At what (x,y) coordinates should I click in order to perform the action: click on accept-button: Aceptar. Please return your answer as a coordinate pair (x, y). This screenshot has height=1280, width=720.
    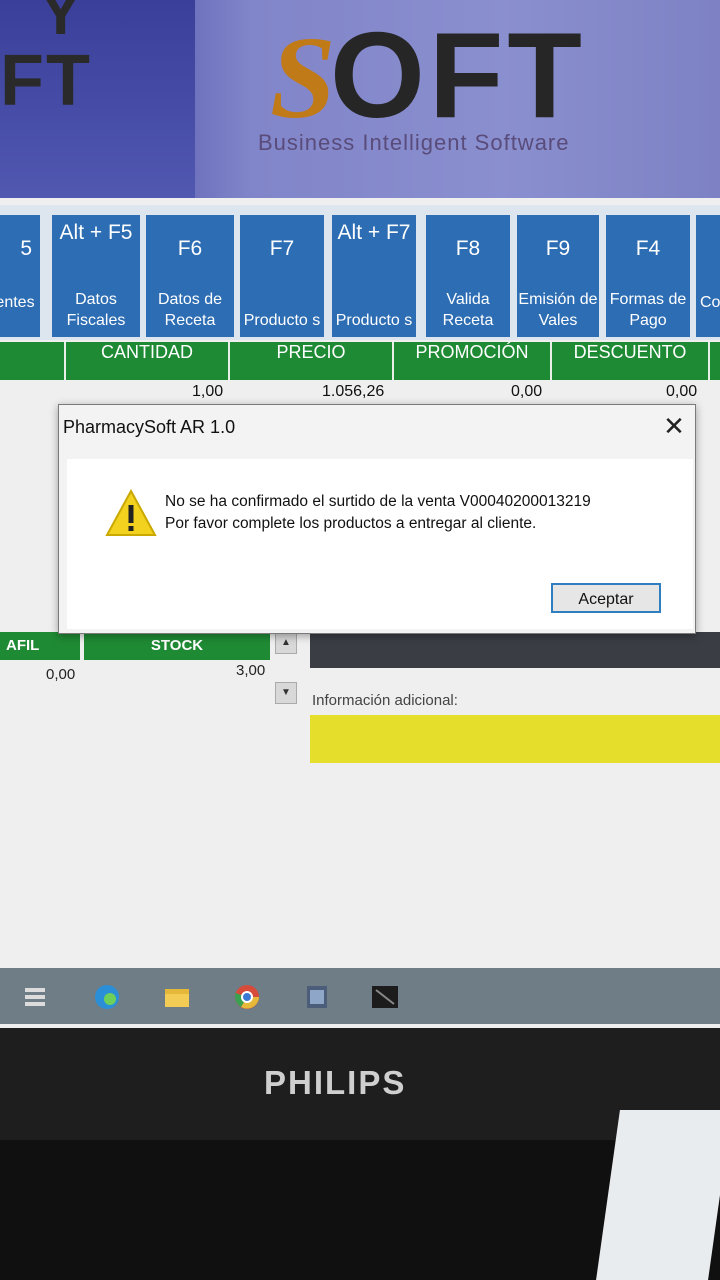
    Looking at the image, I should click on (606, 598).